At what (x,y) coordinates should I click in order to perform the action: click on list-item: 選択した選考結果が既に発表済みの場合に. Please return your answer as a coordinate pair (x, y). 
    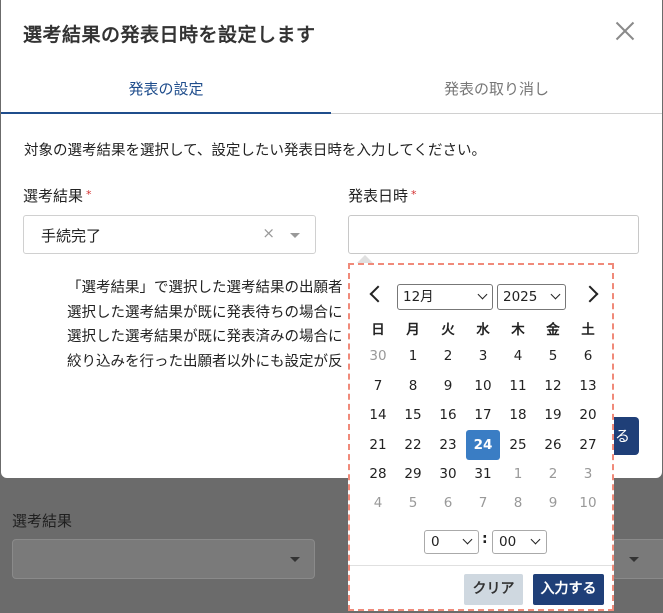
    Looking at the image, I should click on (208, 337).